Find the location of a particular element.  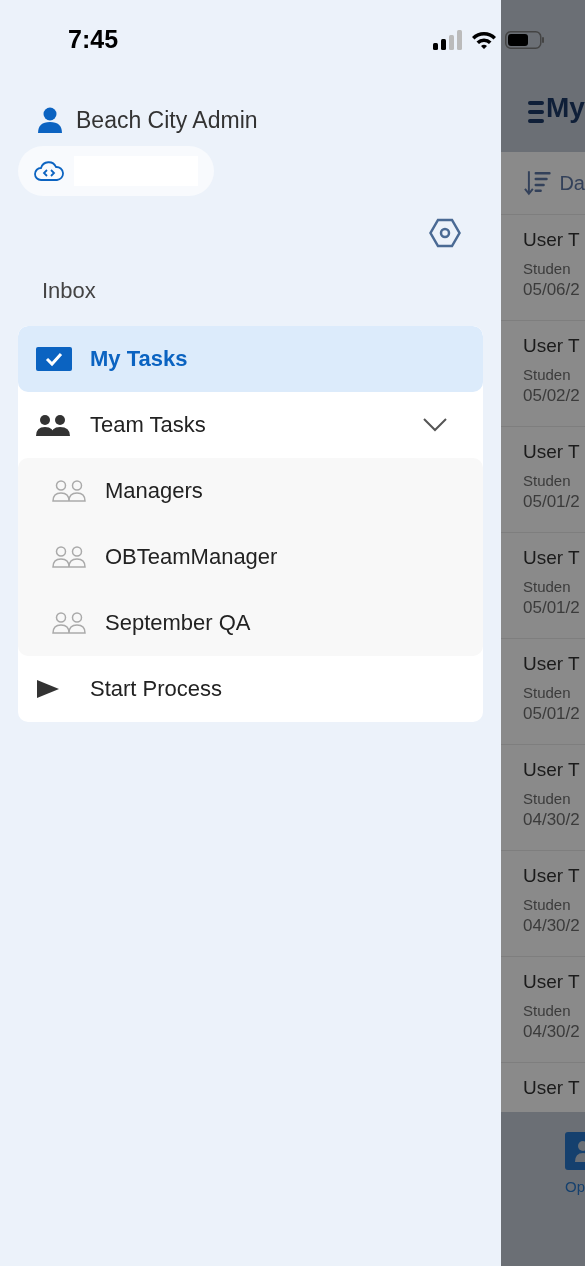

task-row: User T Studen 05/02/2 is located at coordinates (543, 374).